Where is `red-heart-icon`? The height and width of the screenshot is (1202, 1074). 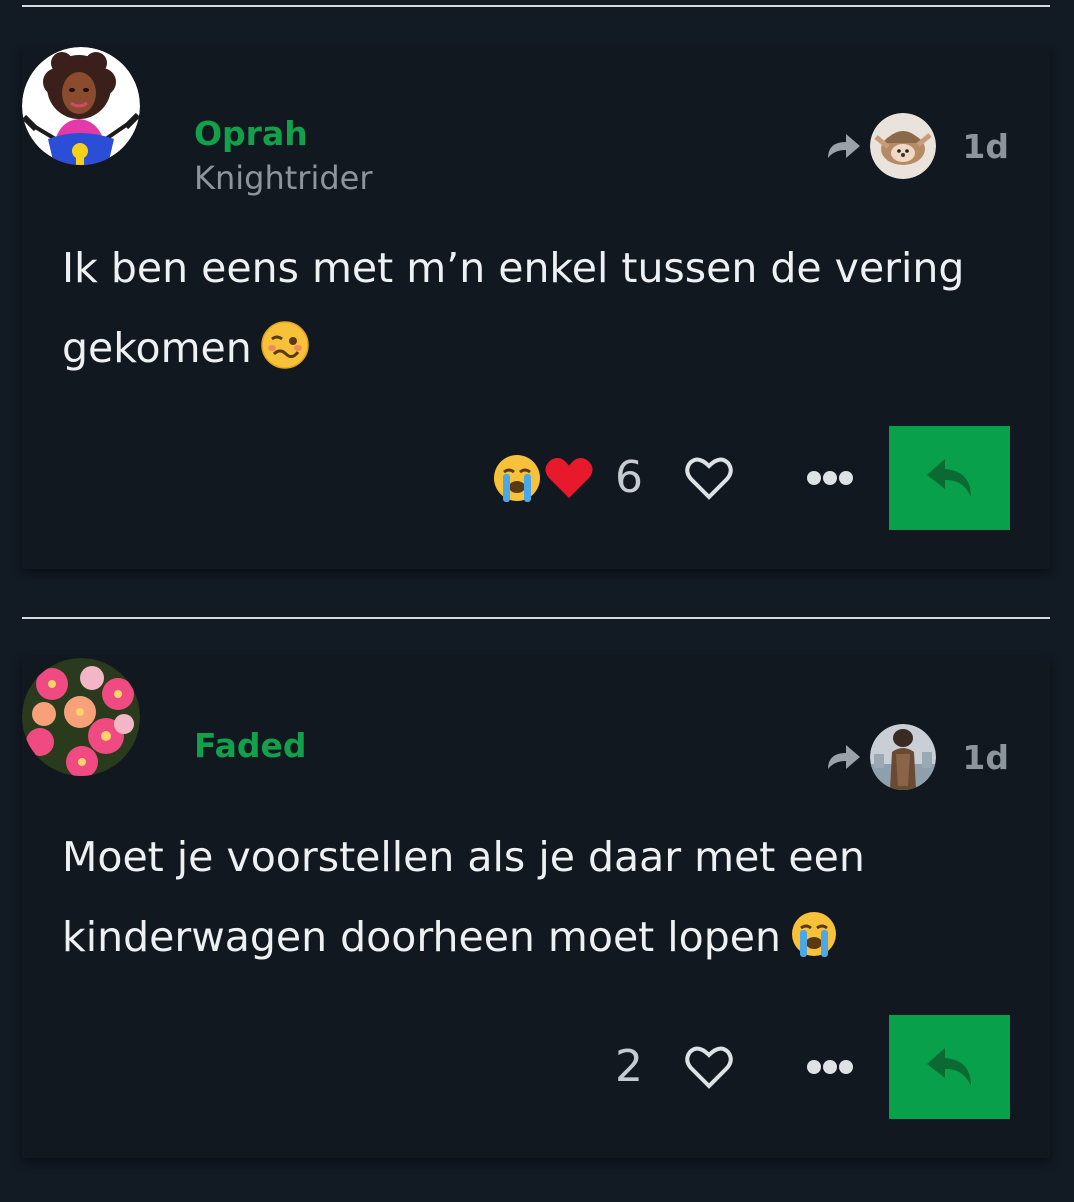 red-heart-icon is located at coordinates (569, 478).